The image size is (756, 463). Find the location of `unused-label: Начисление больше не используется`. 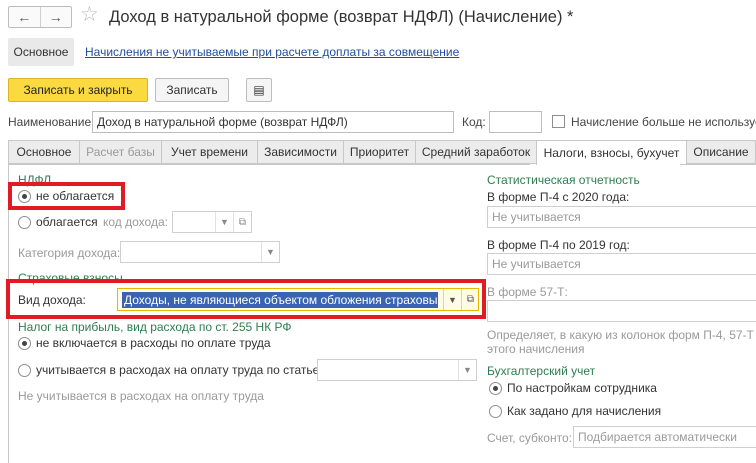

unused-label: Начисление больше не используется is located at coordinates (663, 122).